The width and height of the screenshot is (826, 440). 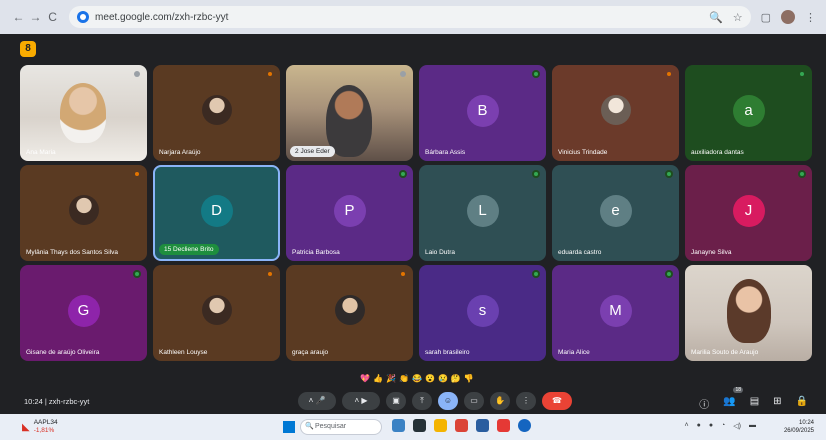 I want to click on avatar: J, so click(x=748, y=211).